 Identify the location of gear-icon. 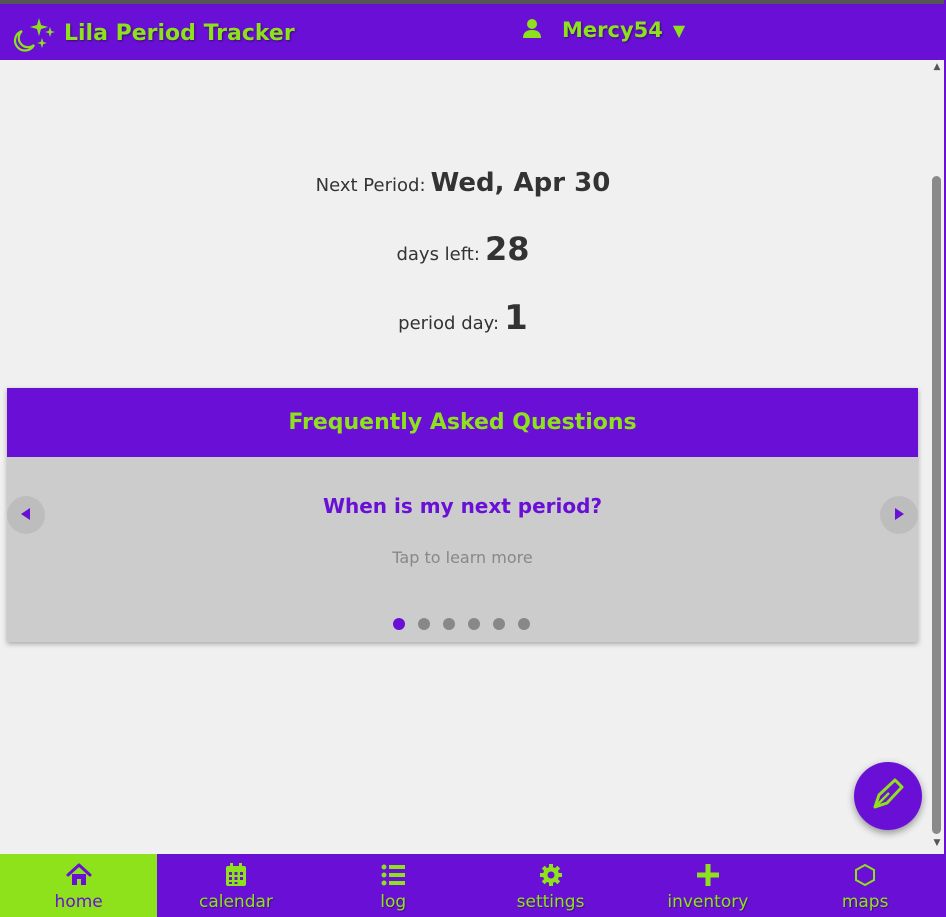
(551, 875).